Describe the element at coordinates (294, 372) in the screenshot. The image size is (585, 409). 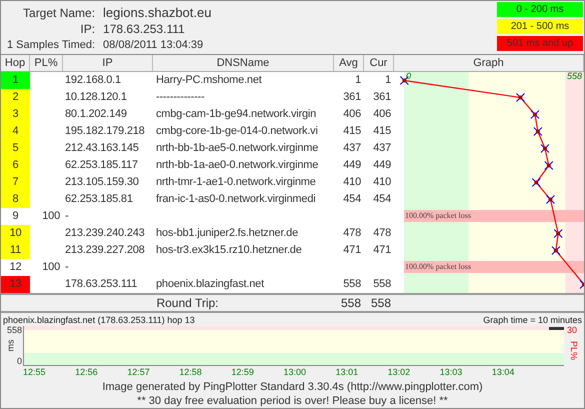
I see `time-tick-label: 13:00` at that location.